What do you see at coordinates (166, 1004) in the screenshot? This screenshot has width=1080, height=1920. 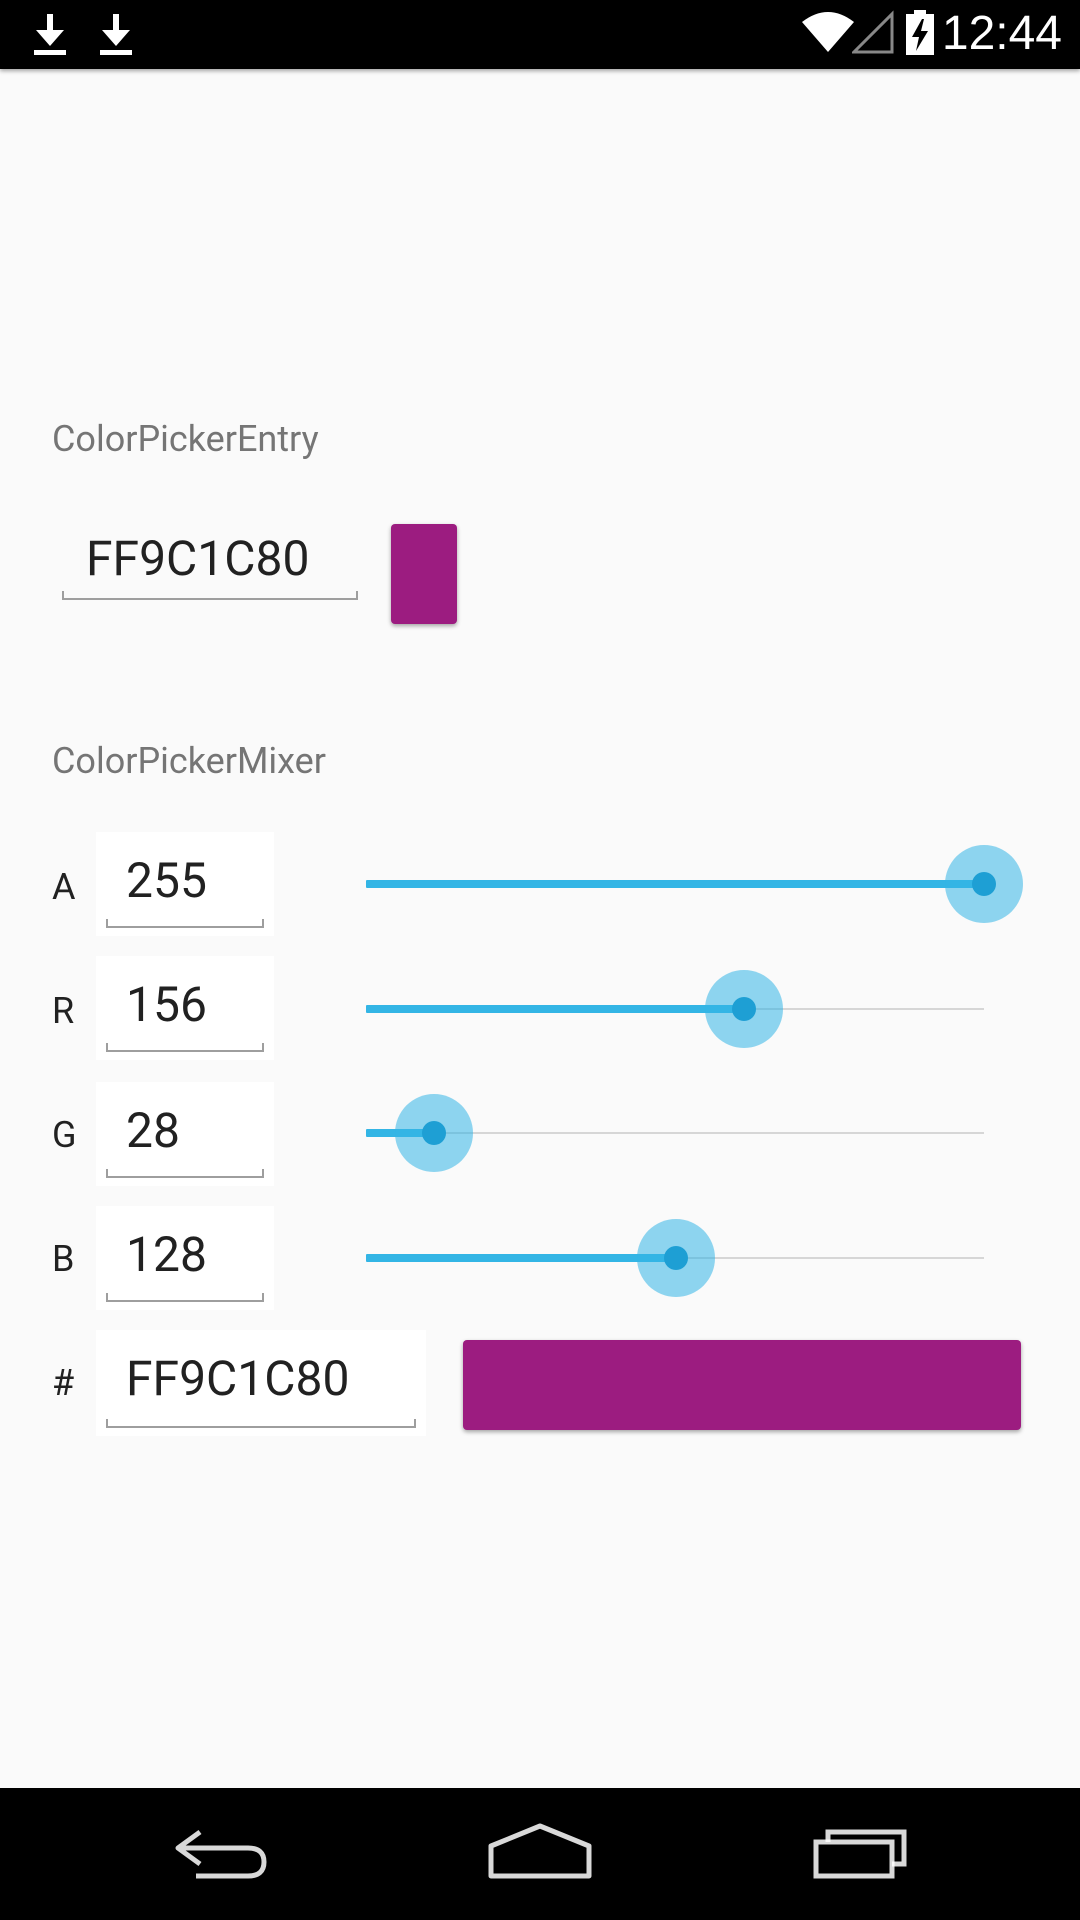 I see `channel-r-value: 156` at bounding box center [166, 1004].